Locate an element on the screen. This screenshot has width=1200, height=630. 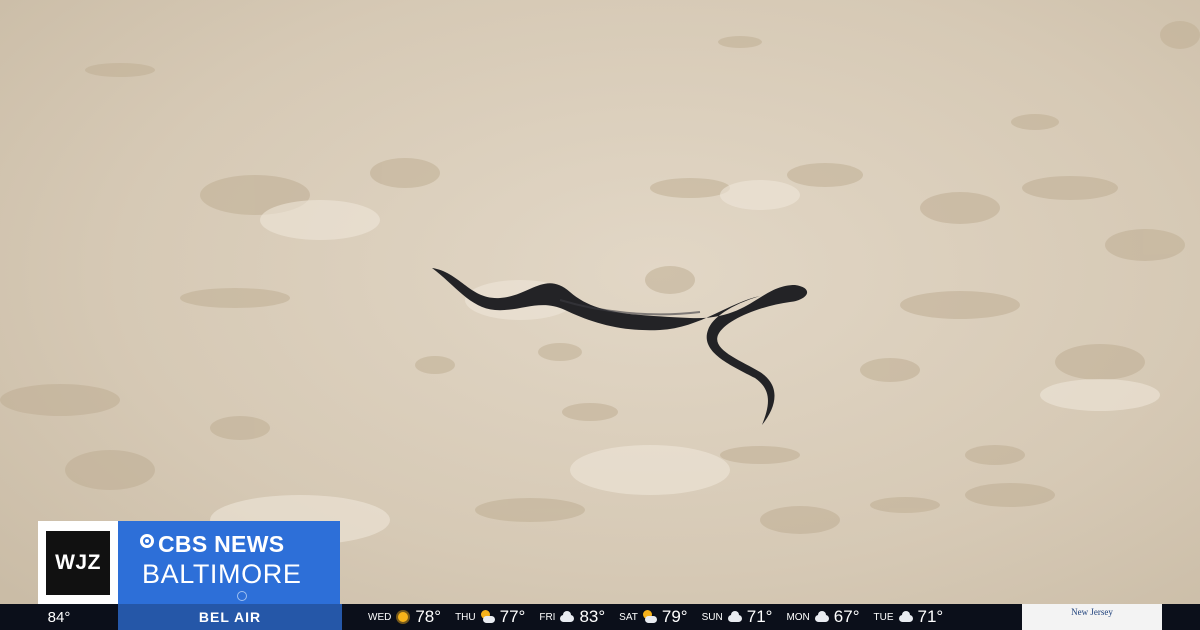
forecast-temp: 67° is located at coordinates (846, 616).